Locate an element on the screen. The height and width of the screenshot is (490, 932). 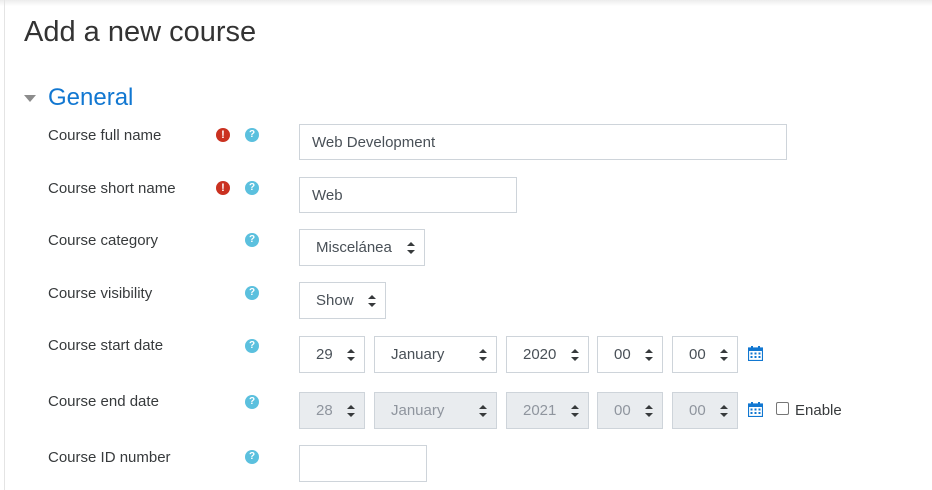
visibility-label: Course visibility is located at coordinates (100, 293).